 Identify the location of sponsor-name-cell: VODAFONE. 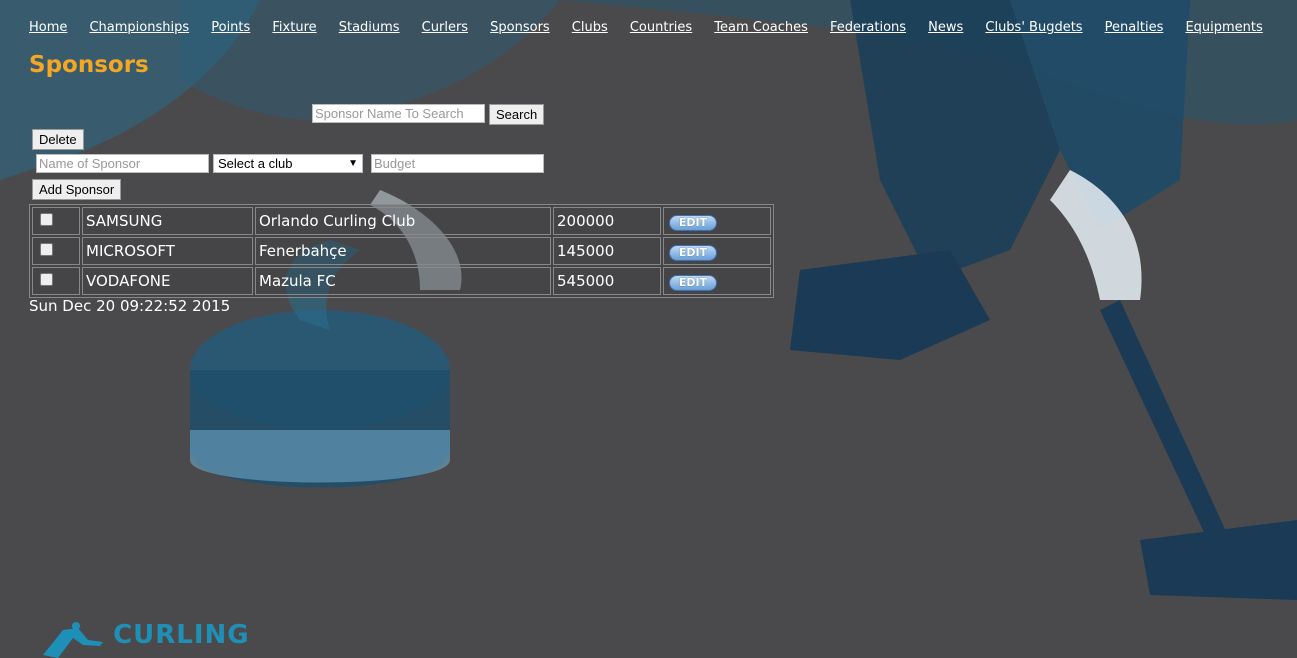
(167, 281).